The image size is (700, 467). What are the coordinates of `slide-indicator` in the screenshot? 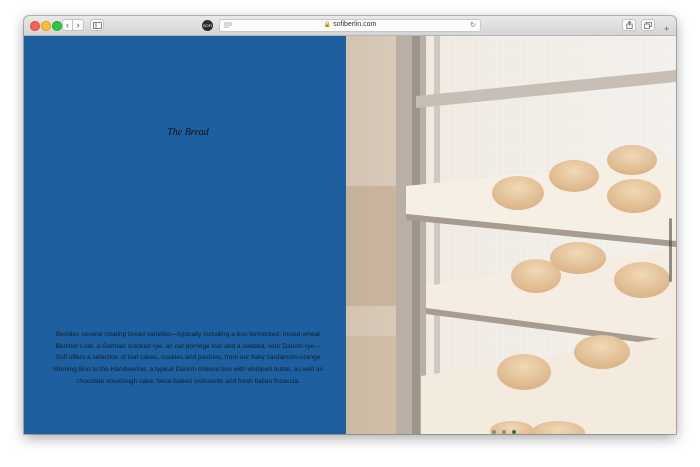 It's located at (504, 432).